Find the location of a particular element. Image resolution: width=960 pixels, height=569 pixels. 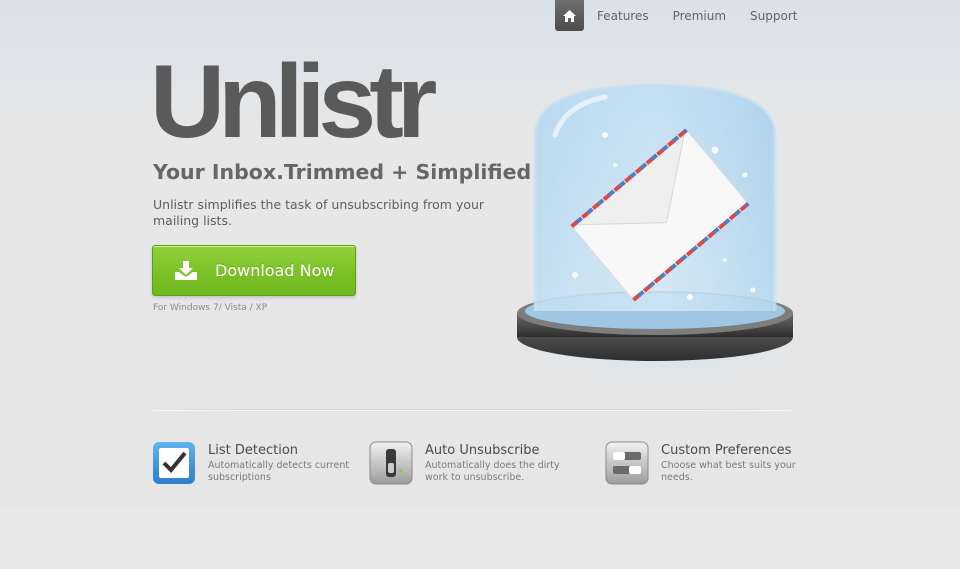

feature-description: Choose what best suits your needs. is located at coordinates (728, 471).